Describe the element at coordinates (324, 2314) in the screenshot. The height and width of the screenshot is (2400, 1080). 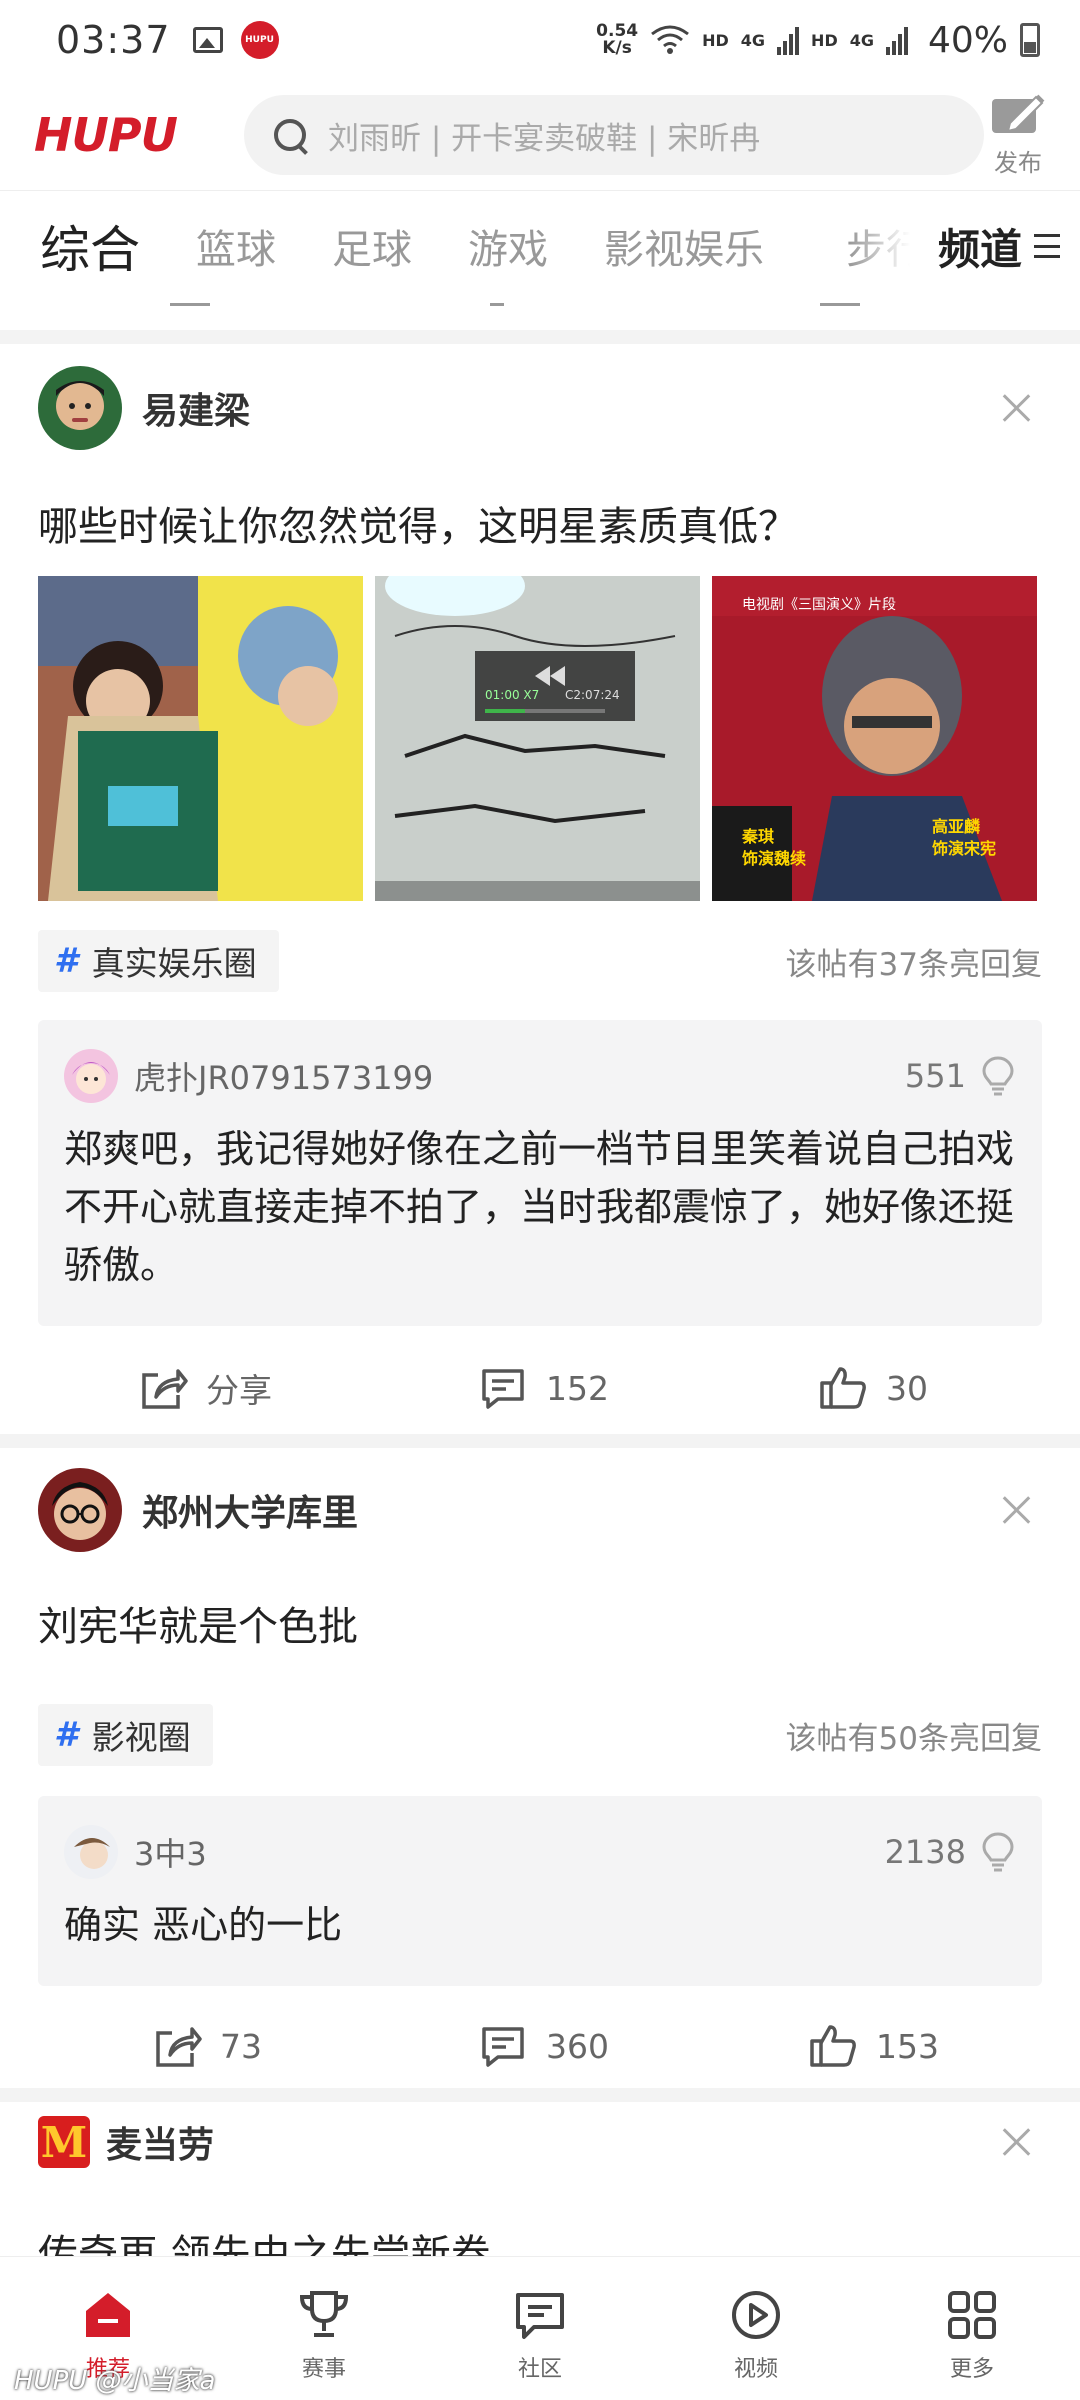
I see `trophy-icon` at that location.